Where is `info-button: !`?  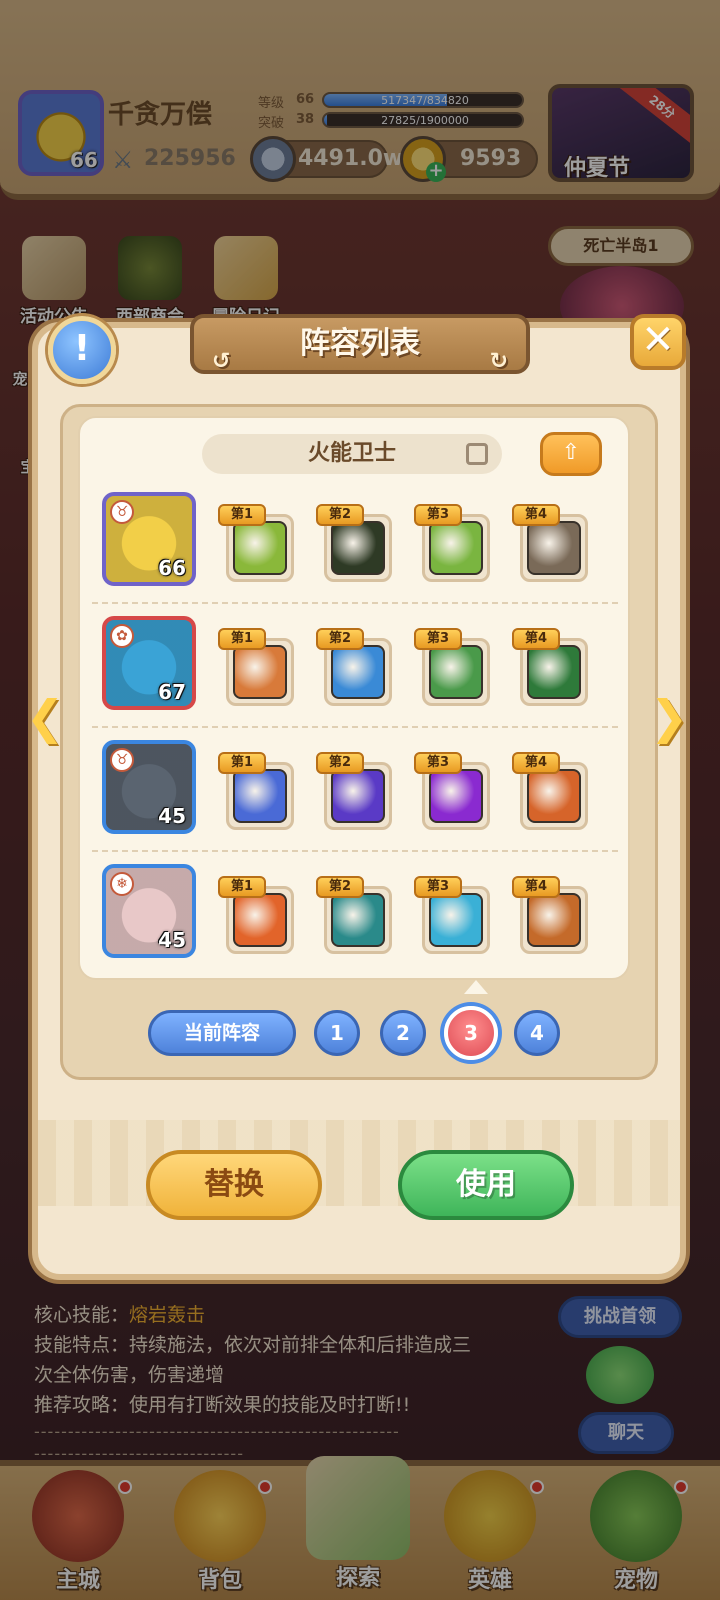
info-button: ! is located at coordinates (82, 350).